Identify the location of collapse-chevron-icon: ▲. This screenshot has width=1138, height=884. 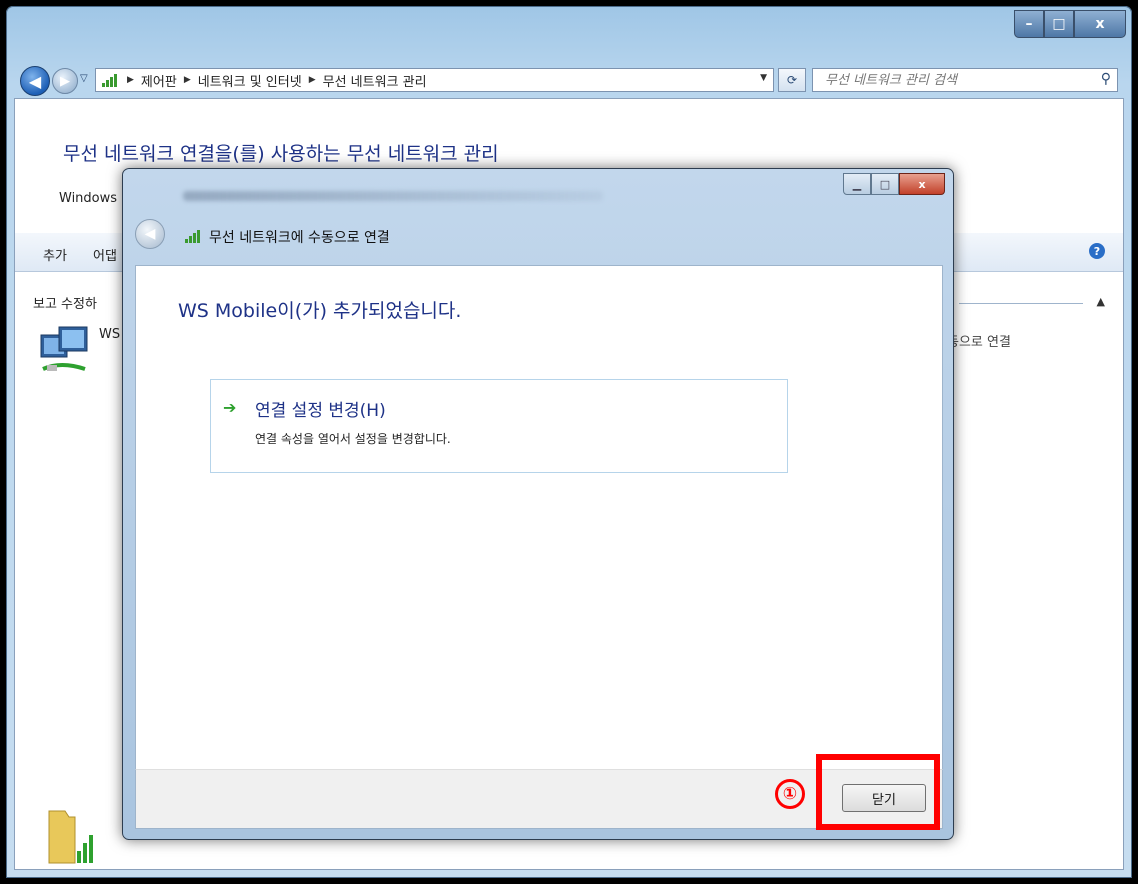
(1101, 301).